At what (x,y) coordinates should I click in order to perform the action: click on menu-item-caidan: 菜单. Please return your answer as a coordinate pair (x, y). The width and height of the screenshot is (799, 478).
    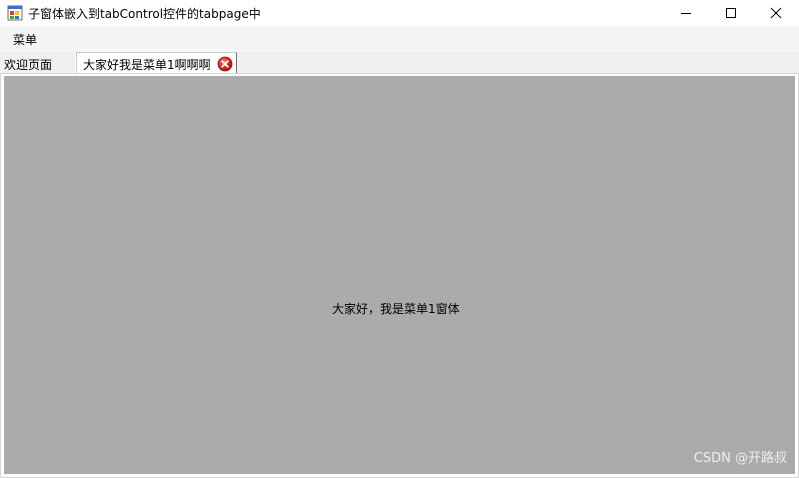
    Looking at the image, I should click on (25, 39).